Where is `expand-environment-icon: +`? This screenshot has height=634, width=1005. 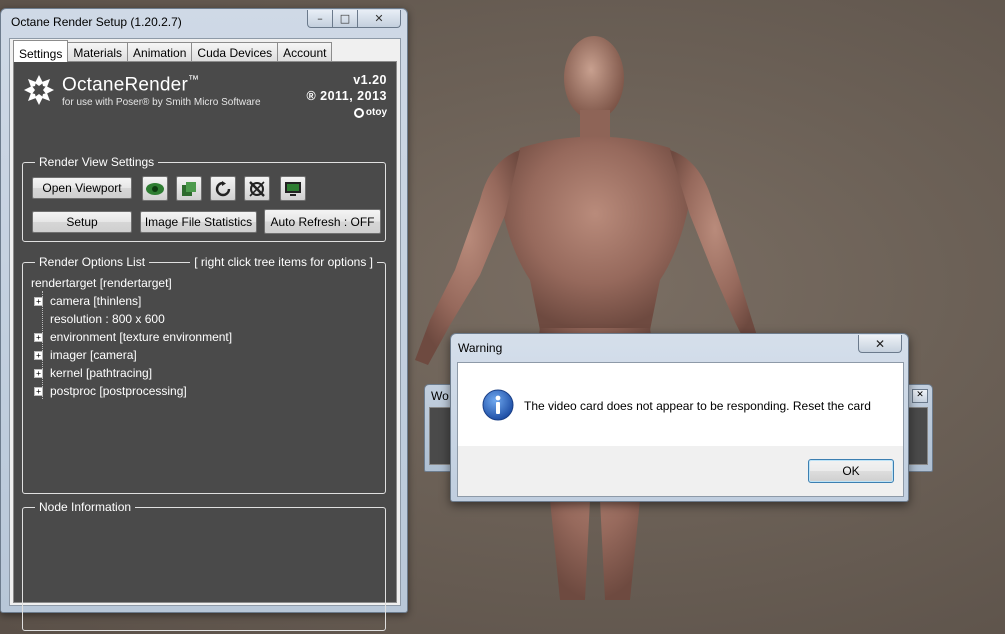
expand-environment-icon: + is located at coordinates (38, 337).